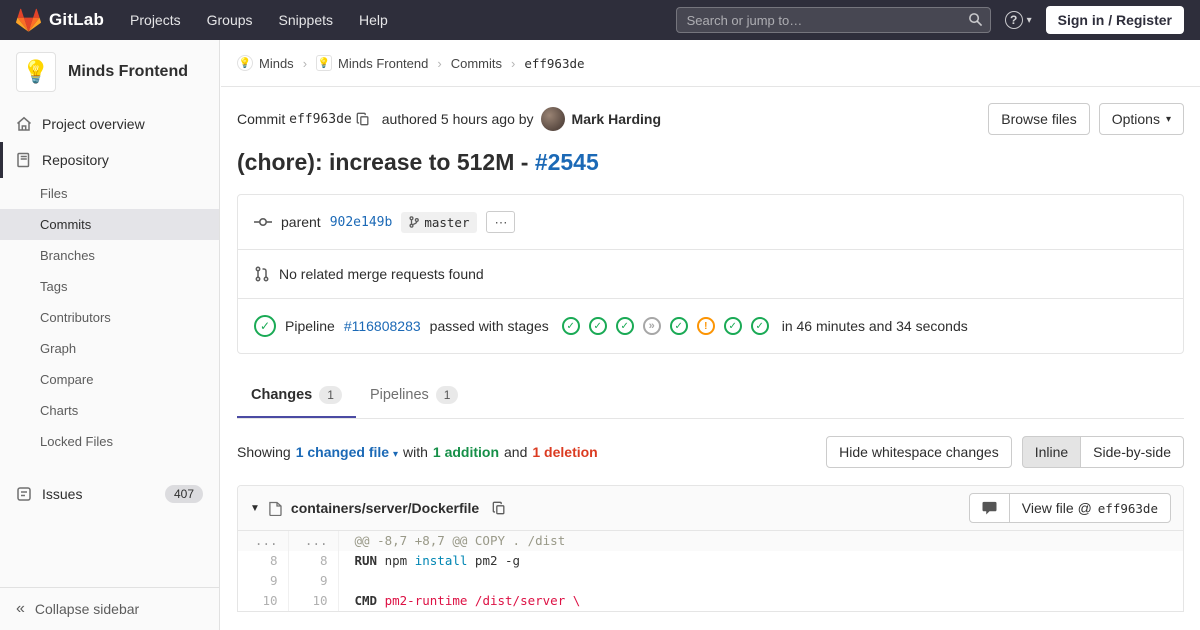  Describe the element at coordinates (710, 561) in the screenshot. I see `diff-line-context: 8 8 RUN npm install pm2 -g` at that location.